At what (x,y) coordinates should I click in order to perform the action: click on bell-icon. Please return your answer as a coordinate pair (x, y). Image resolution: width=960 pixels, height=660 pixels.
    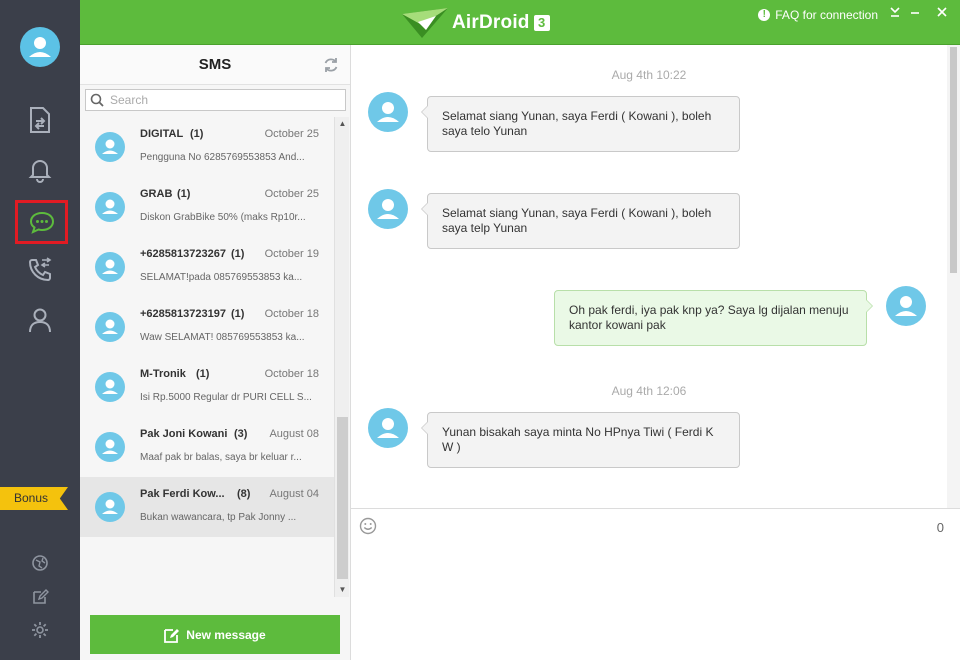
    Looking at the image, I should click on (40, 171).